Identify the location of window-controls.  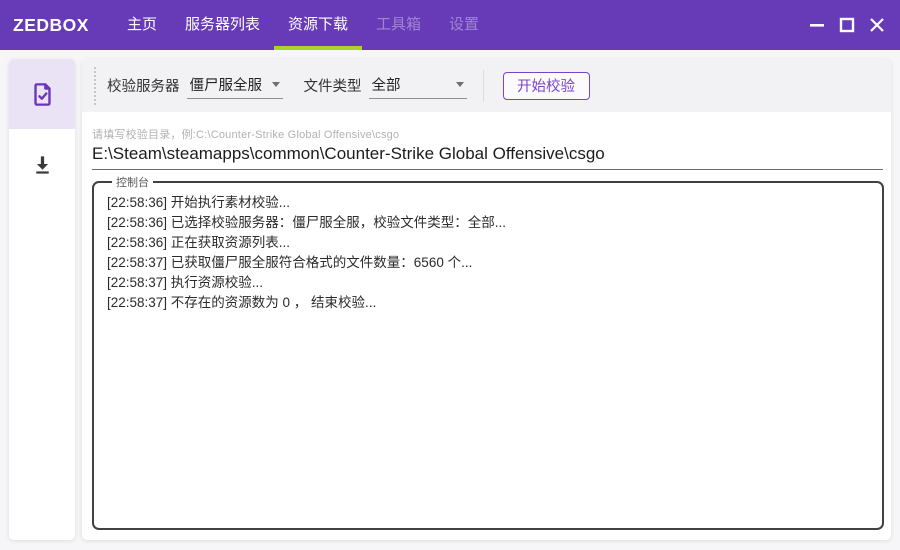
(847, 25).